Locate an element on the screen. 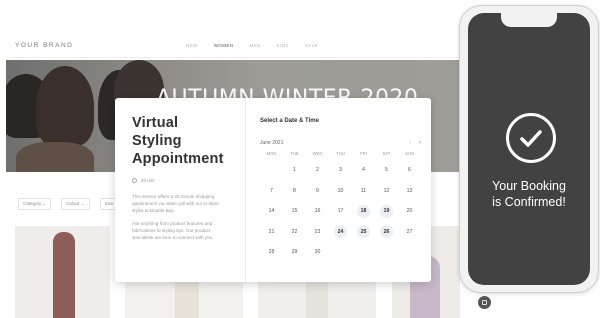 The height and width of the screenshot is (318, 600). nav-item-men: MEN is located at coordinates (254, 45).